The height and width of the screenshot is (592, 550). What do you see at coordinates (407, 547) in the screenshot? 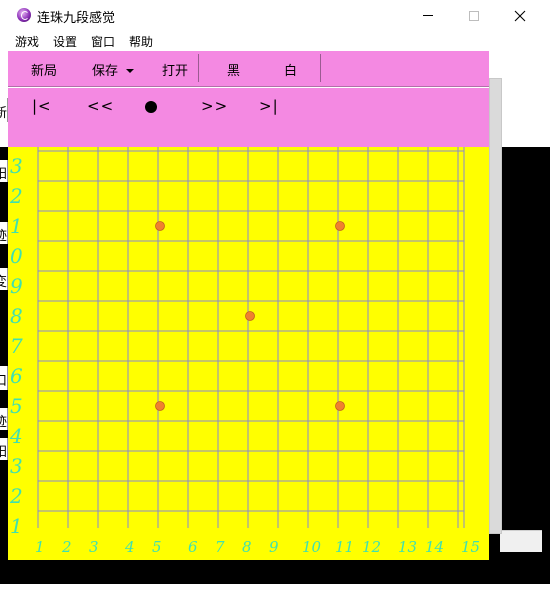
I see `column-label: 13` at bounding box center [407, 547].